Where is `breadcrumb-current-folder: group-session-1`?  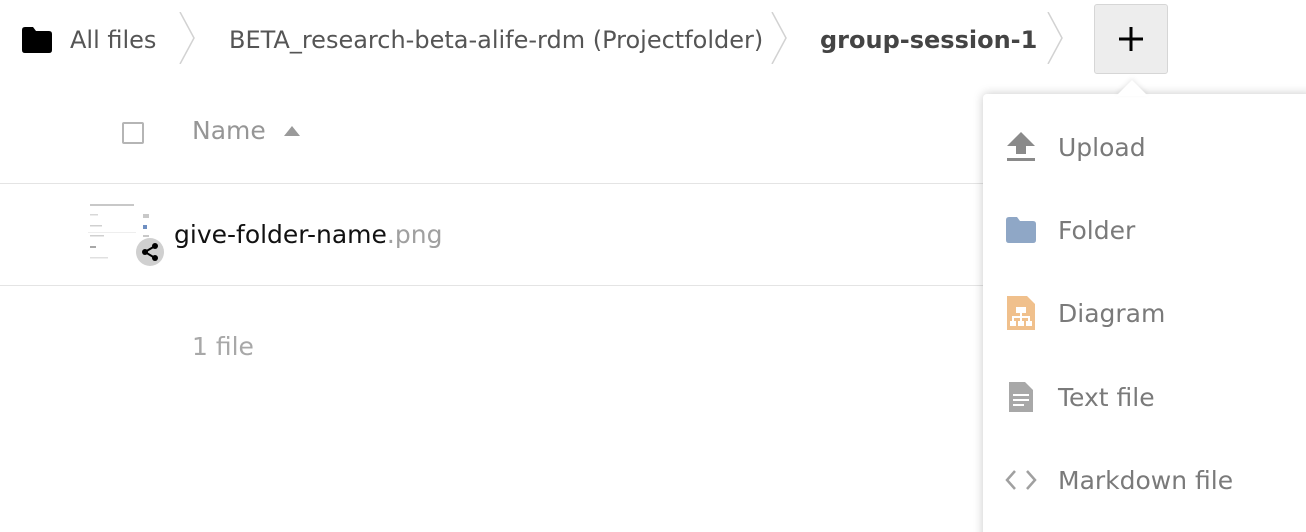
breadcrumb-current-folder: group-session-1 is located at coordinates (928, 40).